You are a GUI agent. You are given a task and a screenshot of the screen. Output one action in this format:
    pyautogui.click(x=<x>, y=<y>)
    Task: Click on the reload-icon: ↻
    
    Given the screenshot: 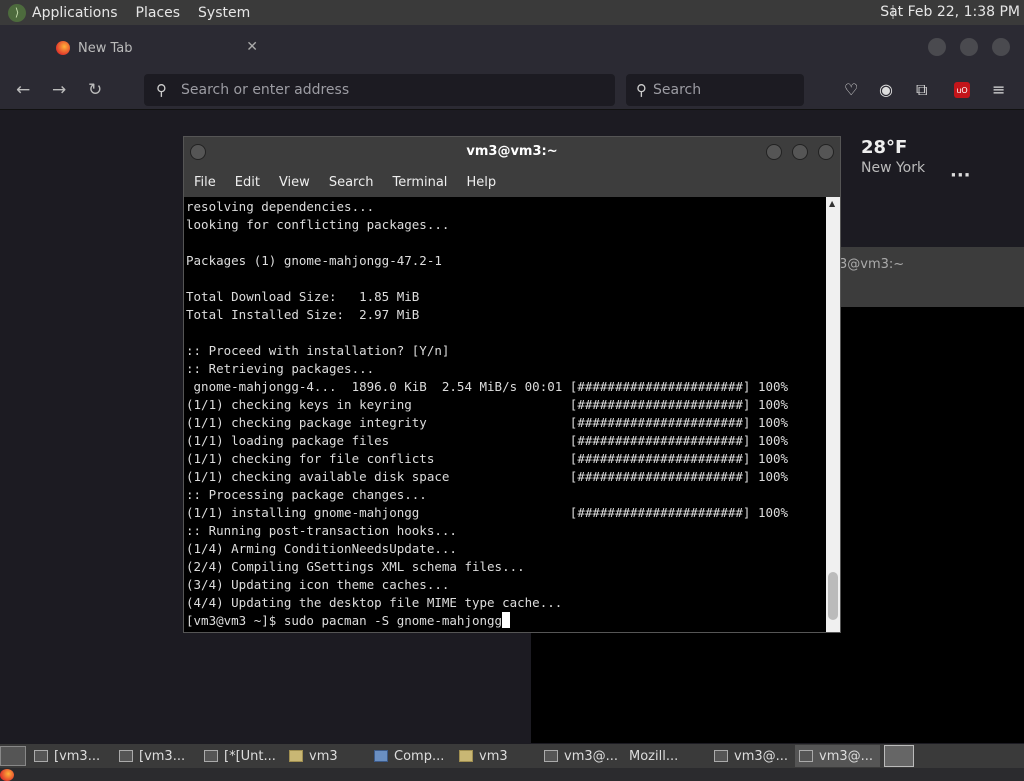 What is the action you would take?
    pyautogui.click(x=95, y=90)
    